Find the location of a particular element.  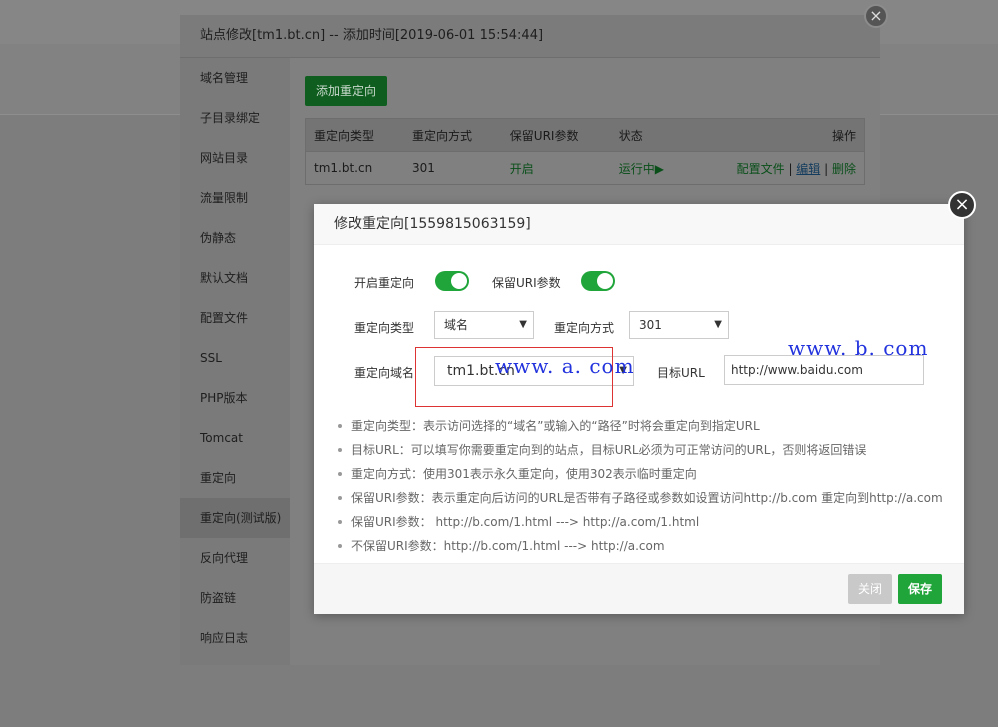

redirect-method-select: 301 ▼ is located at coordinates (679, 325).